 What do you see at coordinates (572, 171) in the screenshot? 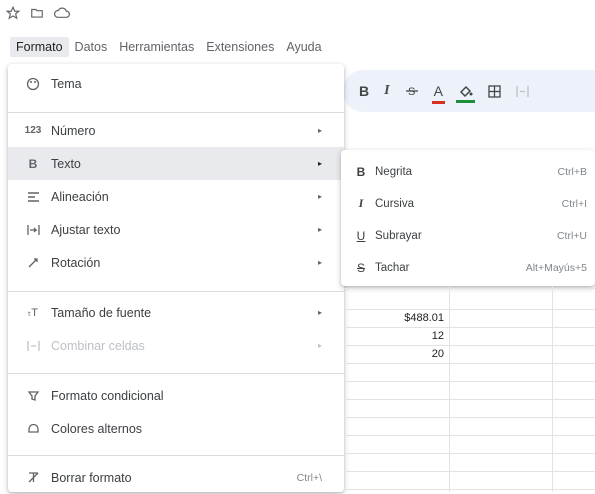
I see `shortcut-label: Ctrl+B` at bounding box center [572, 171].